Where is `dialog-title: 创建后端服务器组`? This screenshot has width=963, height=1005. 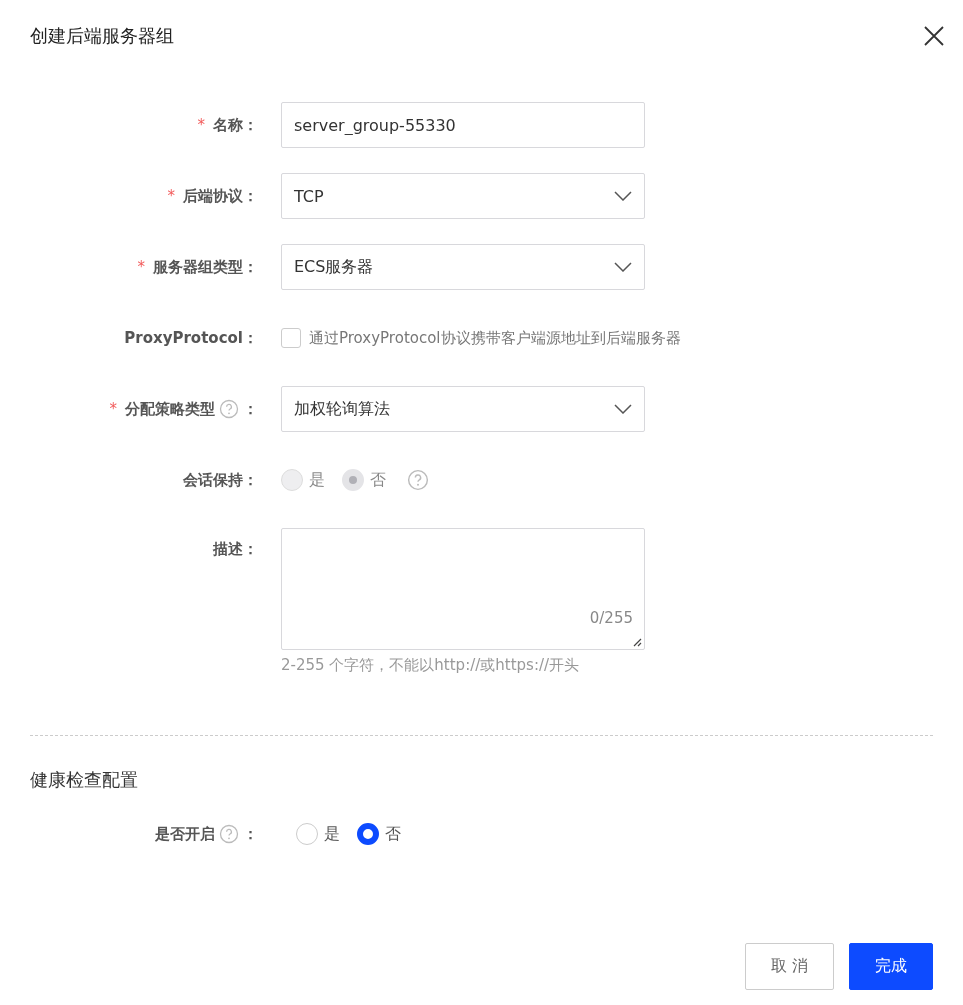 dialog-title: 创建后端服务器组 is located at coordinates (102, 36).